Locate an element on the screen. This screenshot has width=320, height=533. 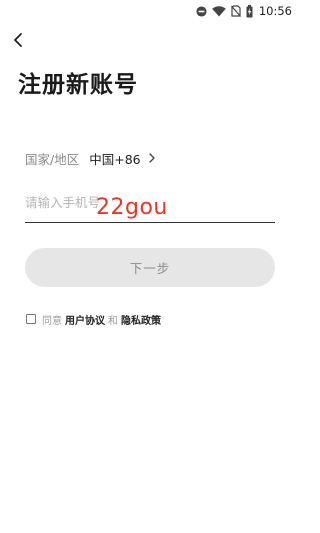
wifi-icon is located at coordinates (219, 11).